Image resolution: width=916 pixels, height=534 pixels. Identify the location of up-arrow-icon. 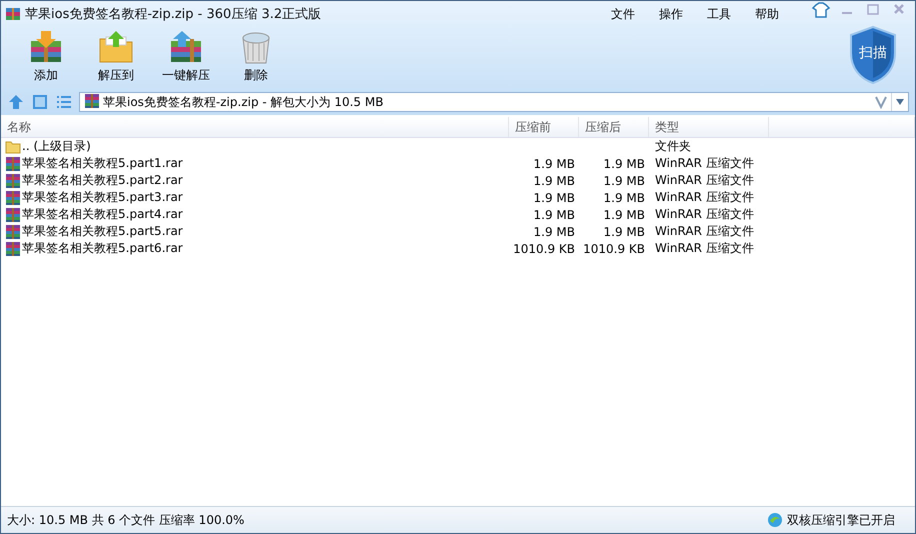
(16, 102).